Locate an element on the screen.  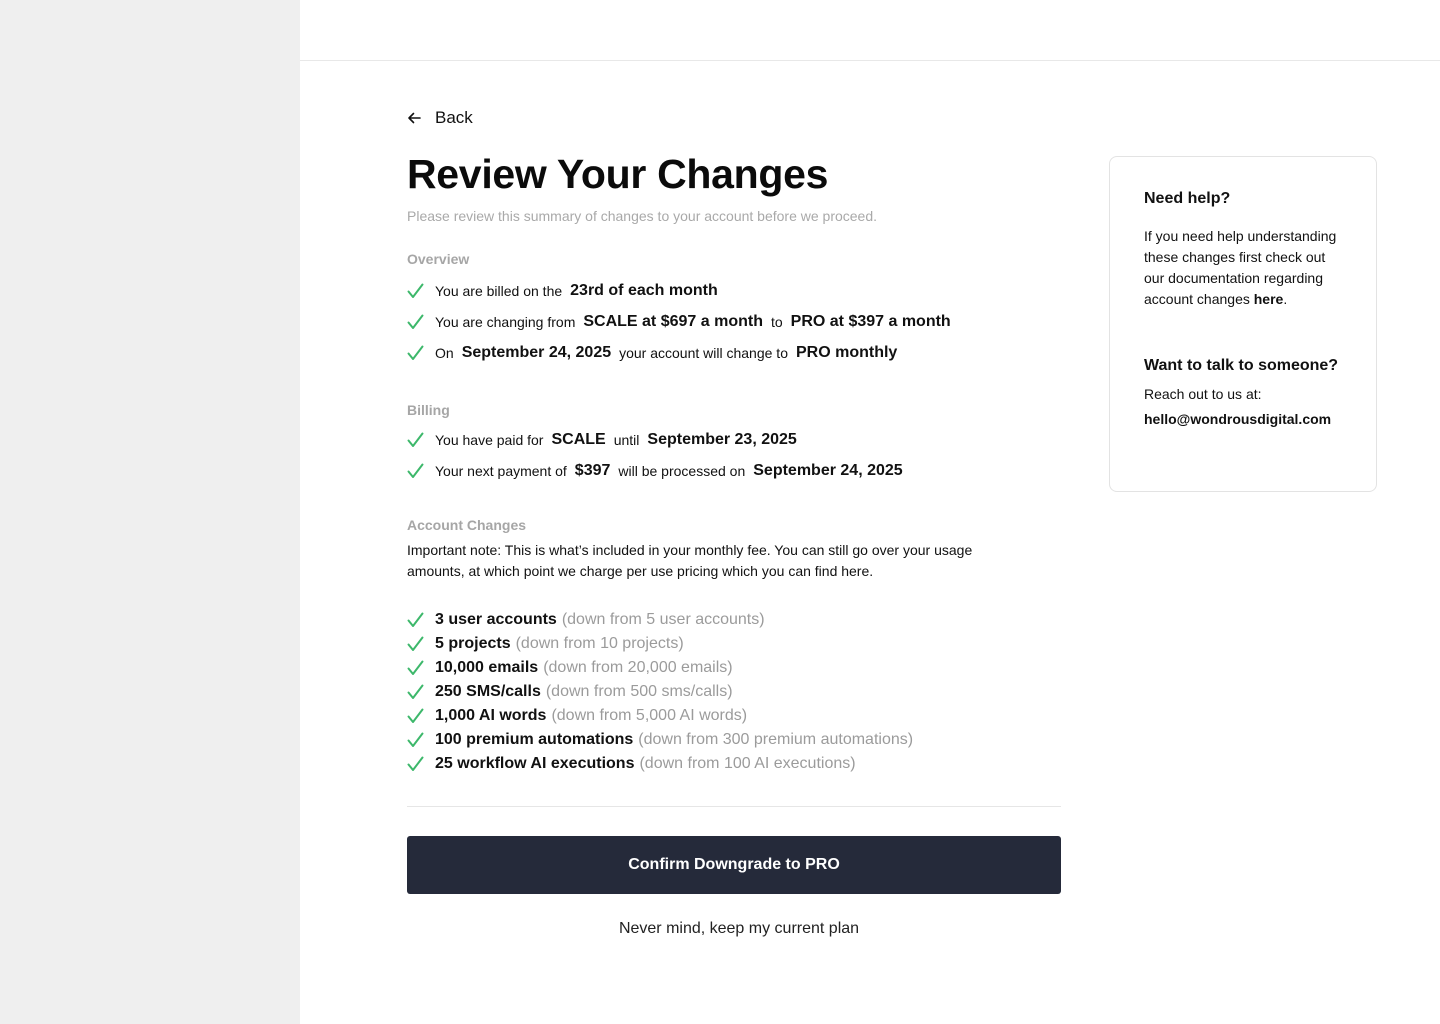
feature-new-limit: 1,000 AI words is located at coordinates (491, 715).